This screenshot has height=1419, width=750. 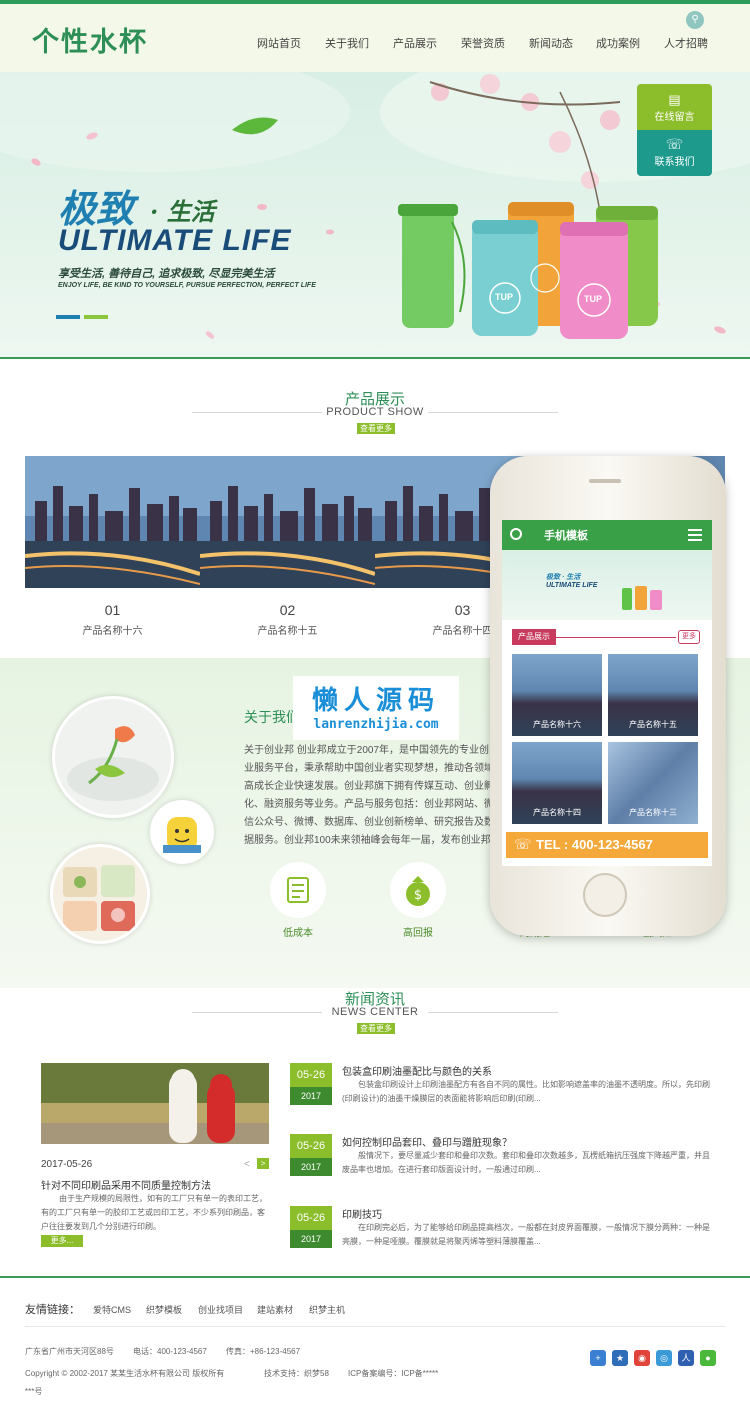 I want to click on wechat-icon: ●, so click(x=708, y=1358).